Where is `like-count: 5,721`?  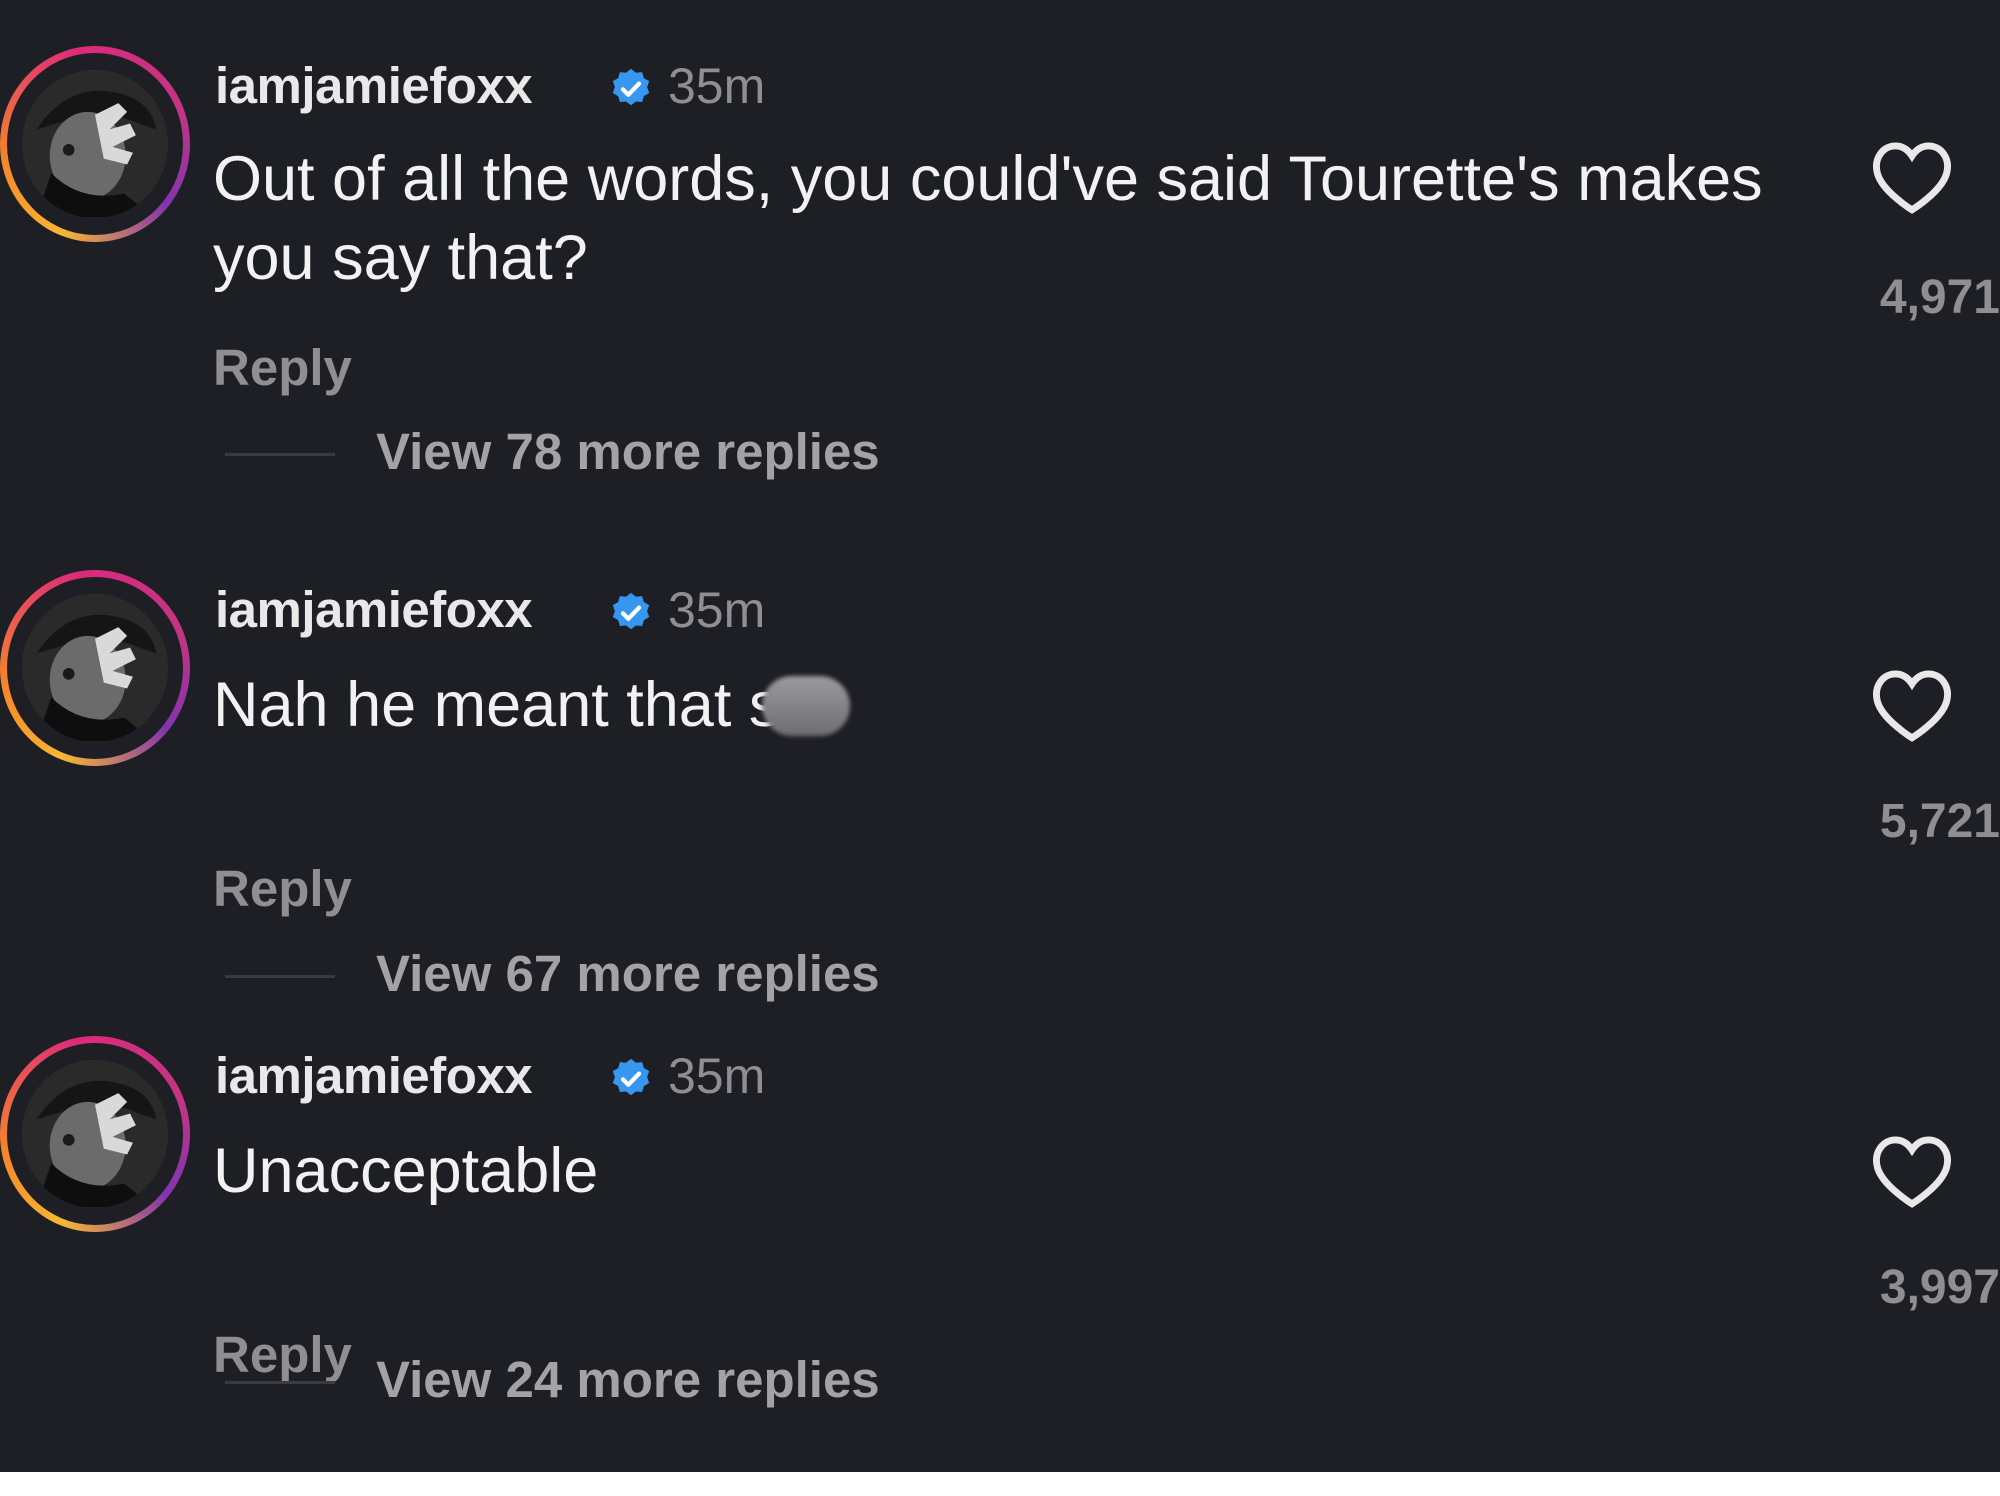
like-count: 5,721 is located at coordinates (1939, 821).